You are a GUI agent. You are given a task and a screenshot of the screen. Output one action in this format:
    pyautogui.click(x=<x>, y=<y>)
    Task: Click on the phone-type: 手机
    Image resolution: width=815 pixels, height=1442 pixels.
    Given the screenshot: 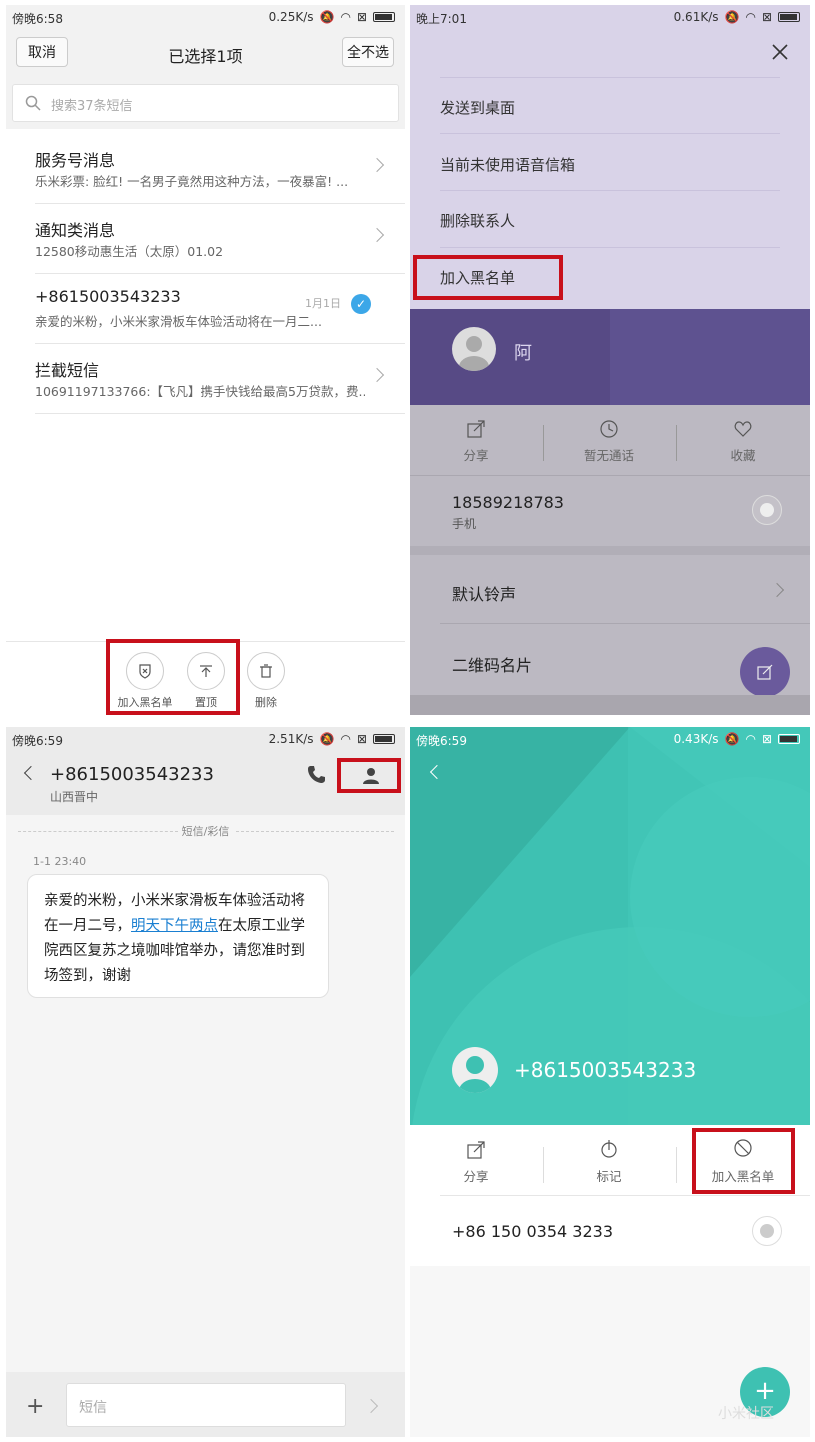 What is the action you would take?
    pyautogui.click(x=464, y=524)
    